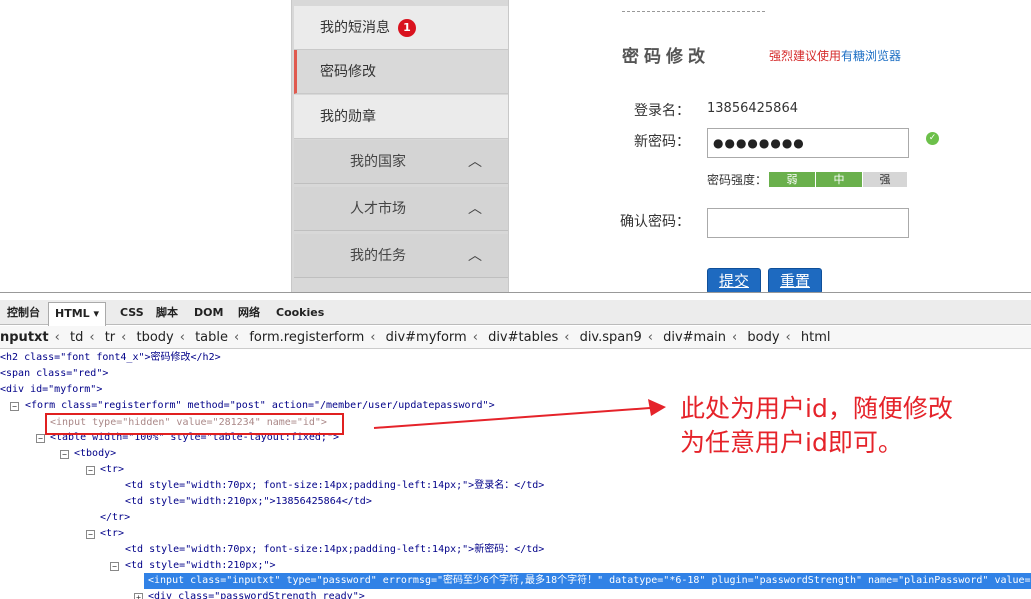 Image resolution: width=1031 pixels, height=599 pixels. I want to click on submit-button: 提交, so click(734, 281).